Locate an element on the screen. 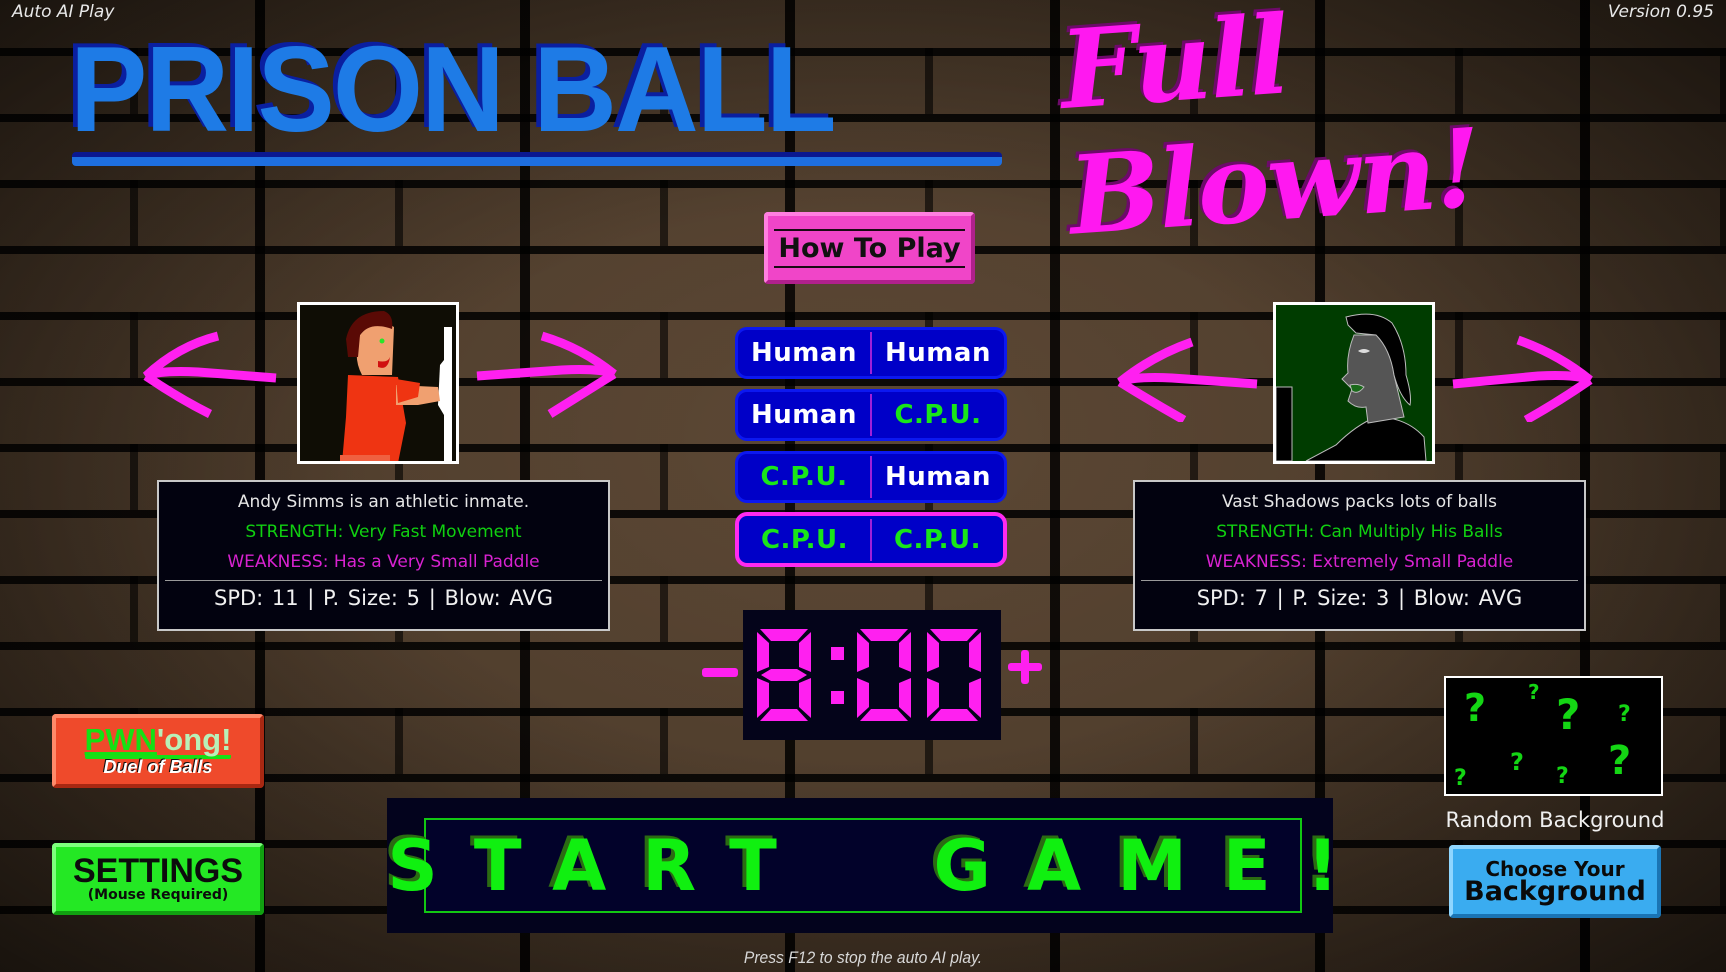  right-character-stats: SPD: 7 | P. Size: 3 | Blow: AVG is located at coordinates (1359, 598).